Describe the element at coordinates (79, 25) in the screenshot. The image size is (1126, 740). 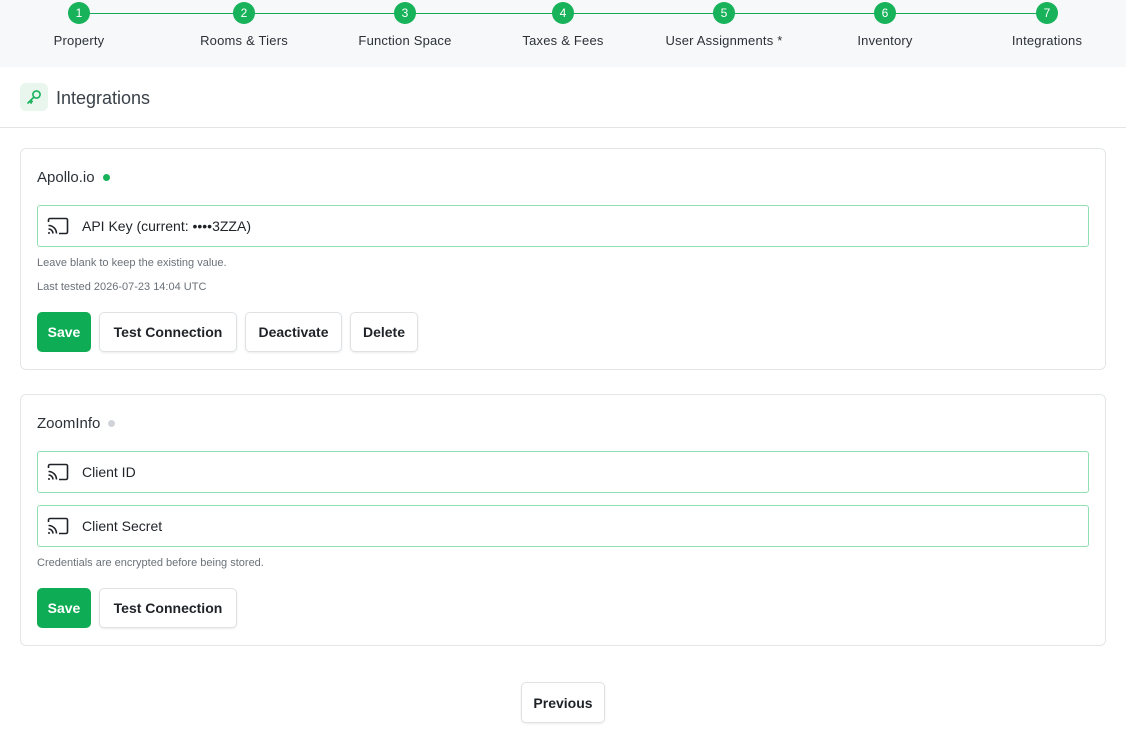
I see `step-property: 1 Property` at that location.